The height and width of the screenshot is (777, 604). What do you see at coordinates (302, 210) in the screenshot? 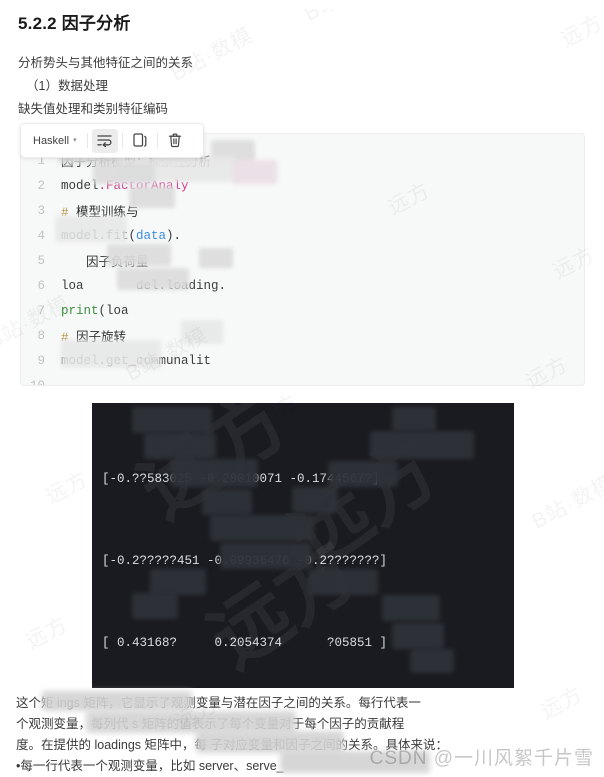
I see `code-line: 3 # 模型训练与` at bounding box center [302, 210].